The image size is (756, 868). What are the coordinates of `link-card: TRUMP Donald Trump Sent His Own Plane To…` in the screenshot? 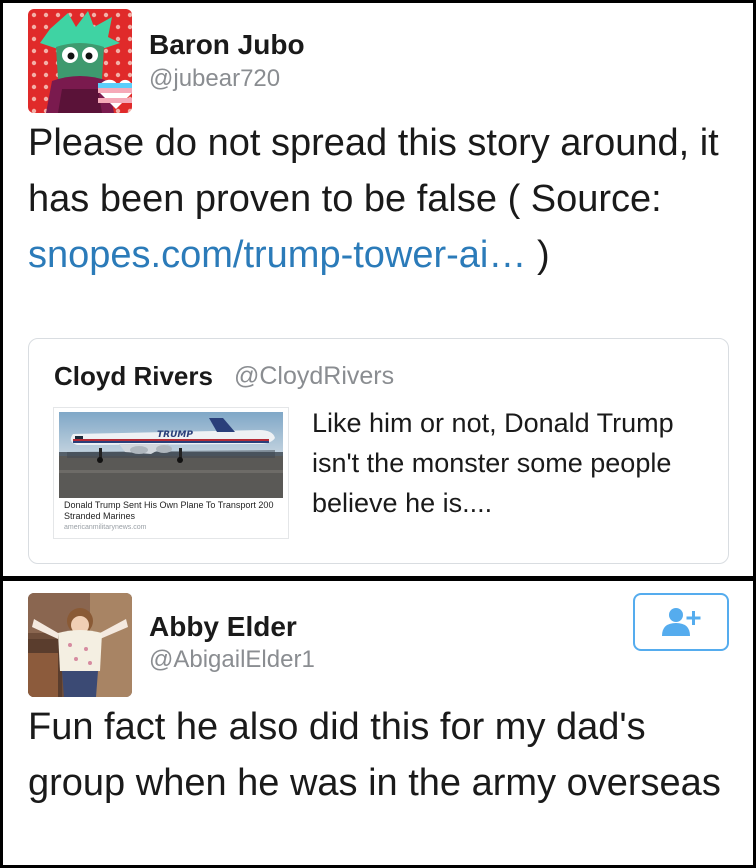 It's located at (171, 473).